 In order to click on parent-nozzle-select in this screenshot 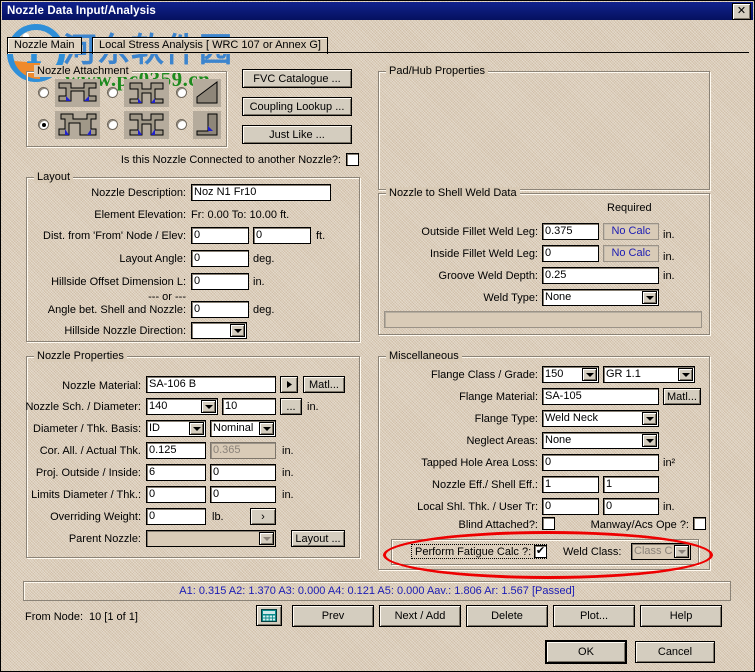, I will do `click(211, 538)`.